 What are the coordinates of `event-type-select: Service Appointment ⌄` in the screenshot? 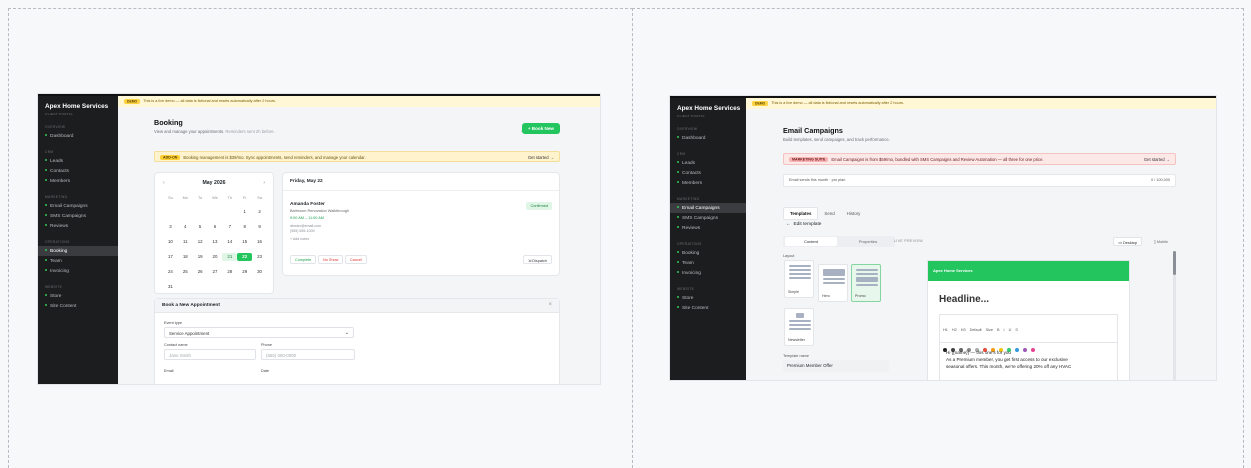 It's located at (259, 332).